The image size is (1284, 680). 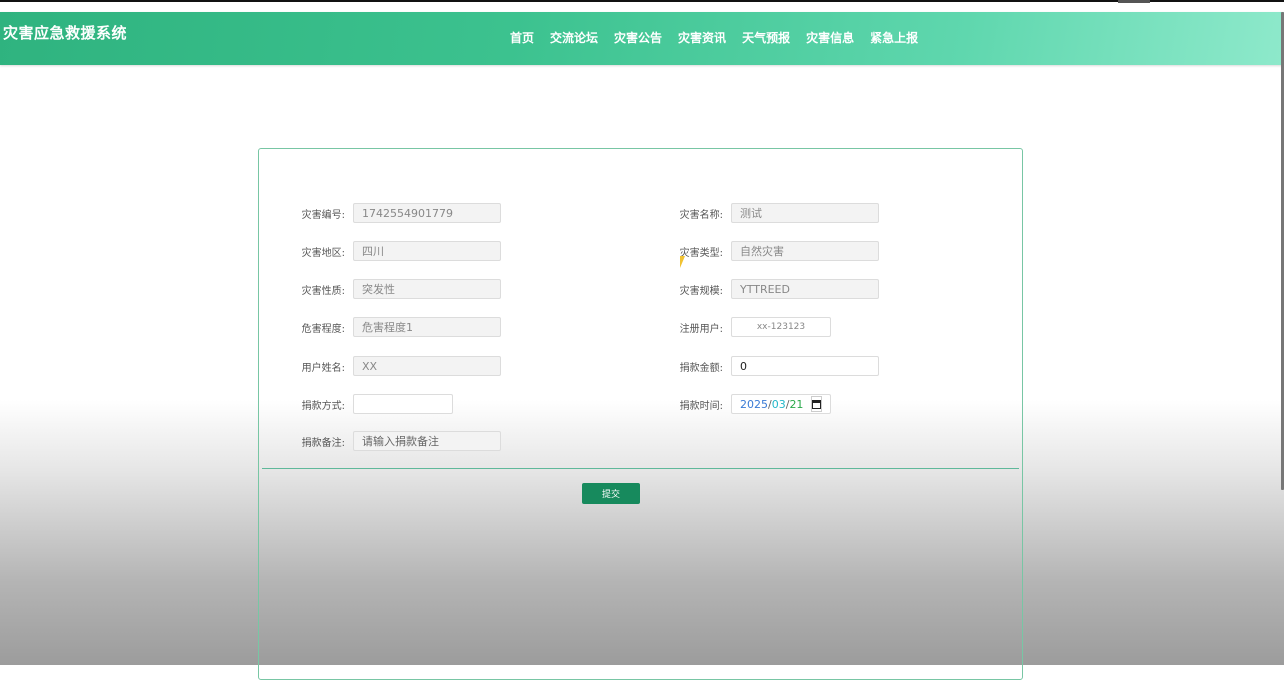 What do you see at coordinates (403, 404) in the screenshot?
I see `method-input` at bounding box center [403, 404].